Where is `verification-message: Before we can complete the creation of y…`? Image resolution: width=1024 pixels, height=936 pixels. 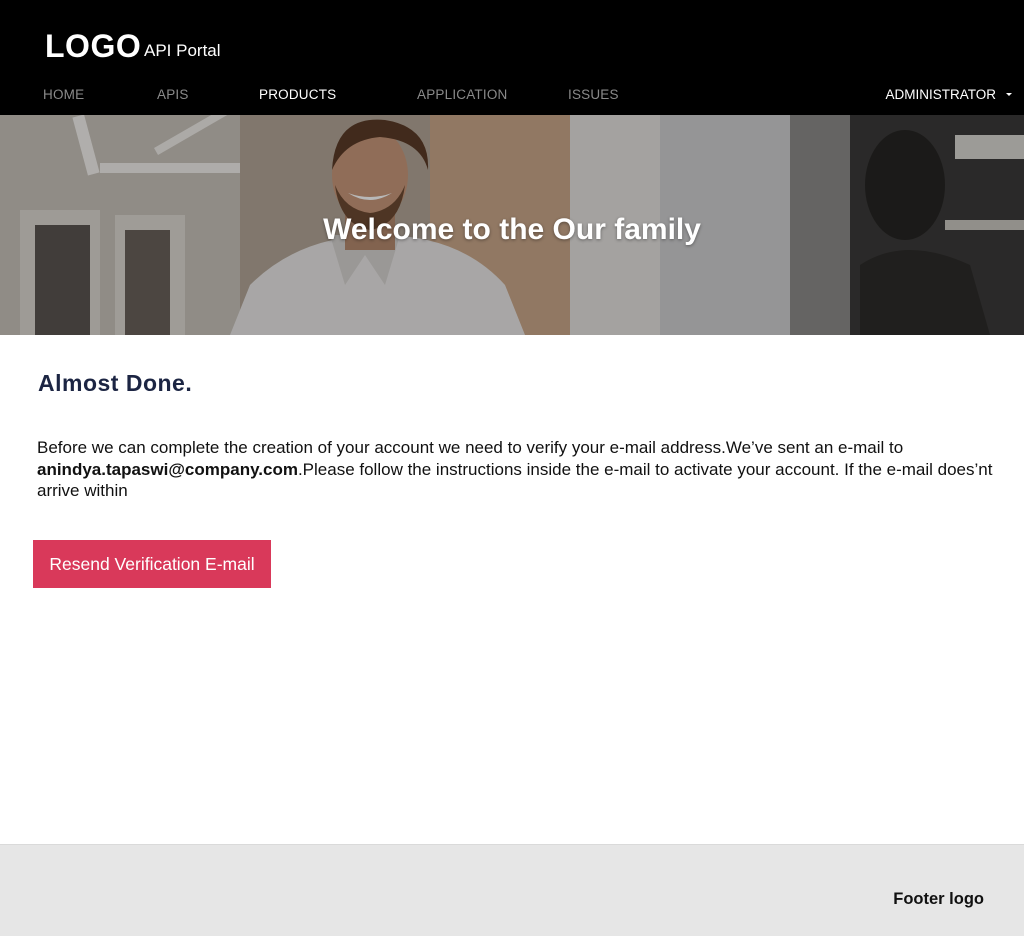
verification-message: Before we can complete the creation of y… is located at coordinates (517, 469).